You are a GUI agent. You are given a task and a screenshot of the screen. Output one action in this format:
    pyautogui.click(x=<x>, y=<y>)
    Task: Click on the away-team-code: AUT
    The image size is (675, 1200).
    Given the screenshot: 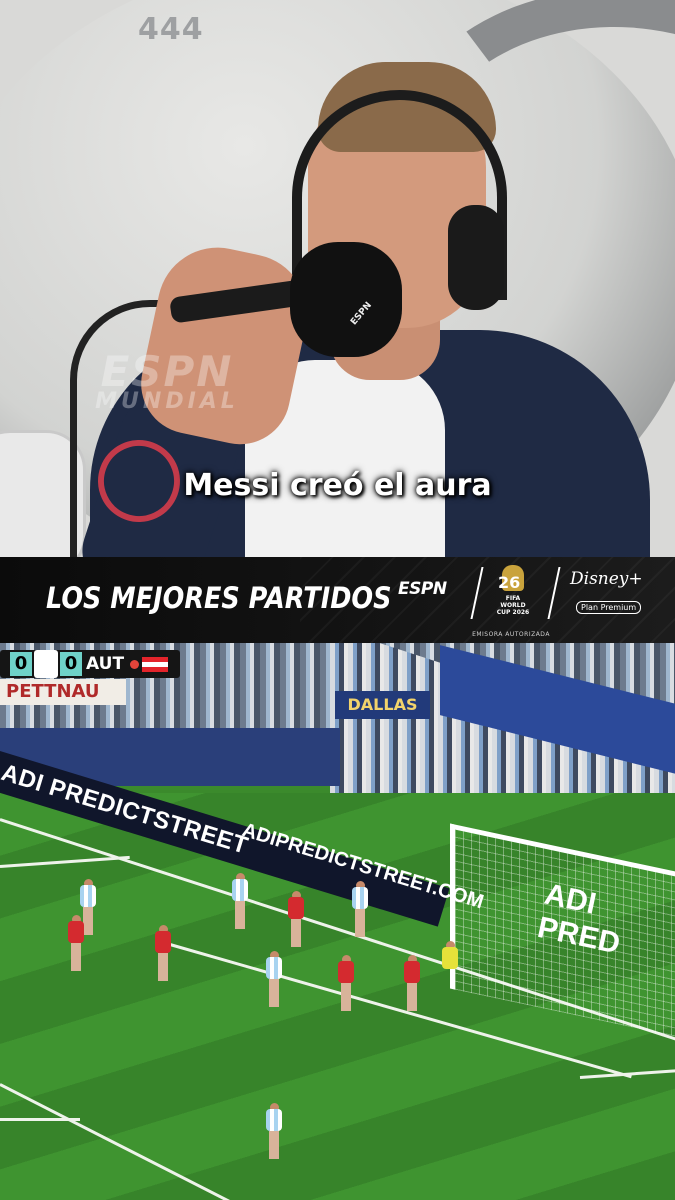 What is the action you would take?
    pyautogui.click(x=105, y=664)
    